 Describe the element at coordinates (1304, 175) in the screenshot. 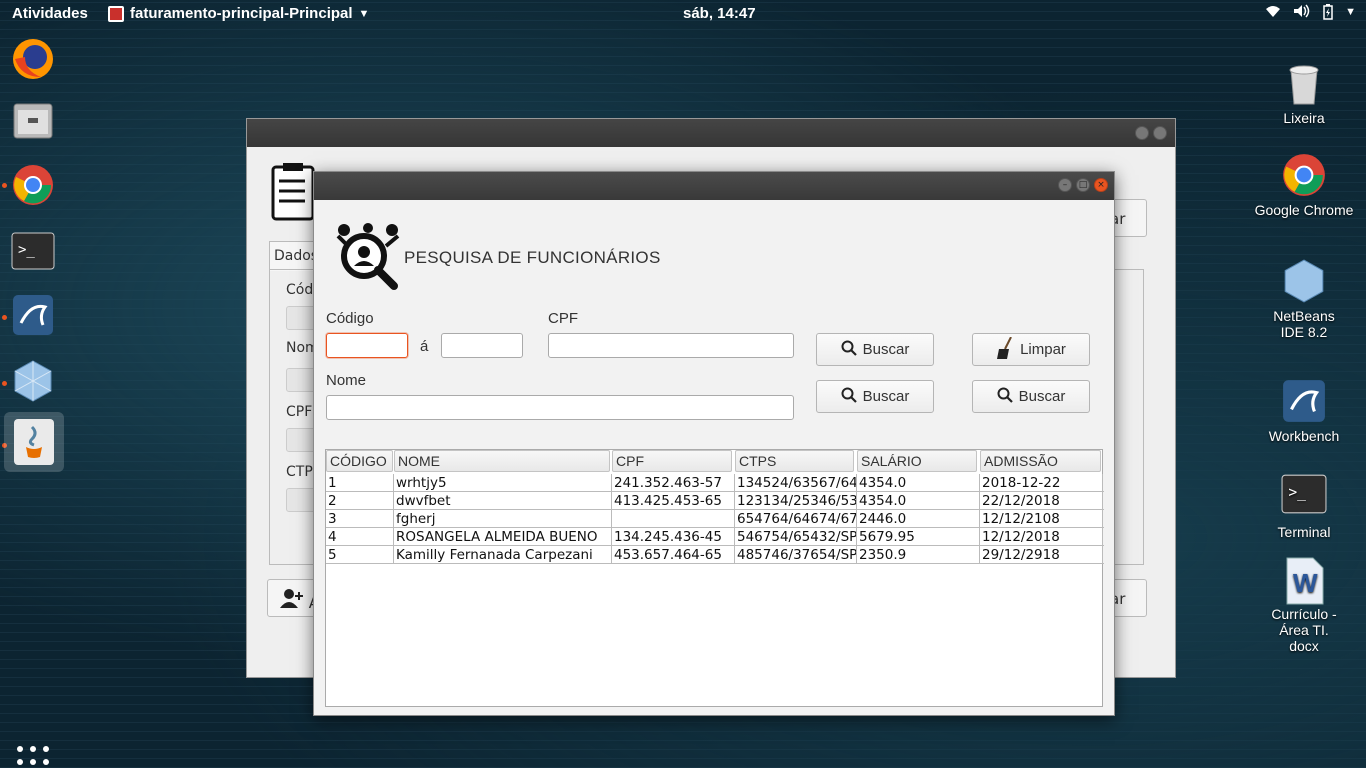

I see `chrome-icon` at that location.